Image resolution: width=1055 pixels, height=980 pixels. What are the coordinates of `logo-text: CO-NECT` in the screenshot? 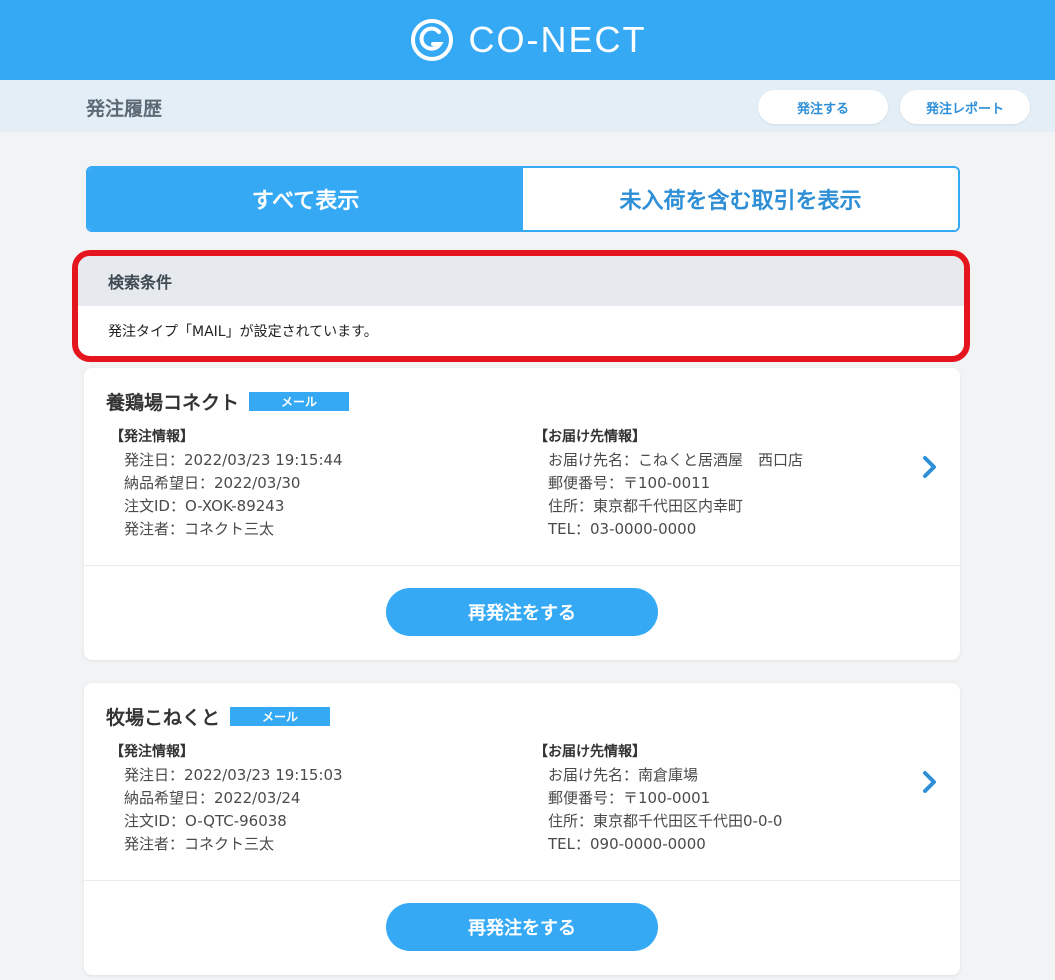 It's located at (557, 39).